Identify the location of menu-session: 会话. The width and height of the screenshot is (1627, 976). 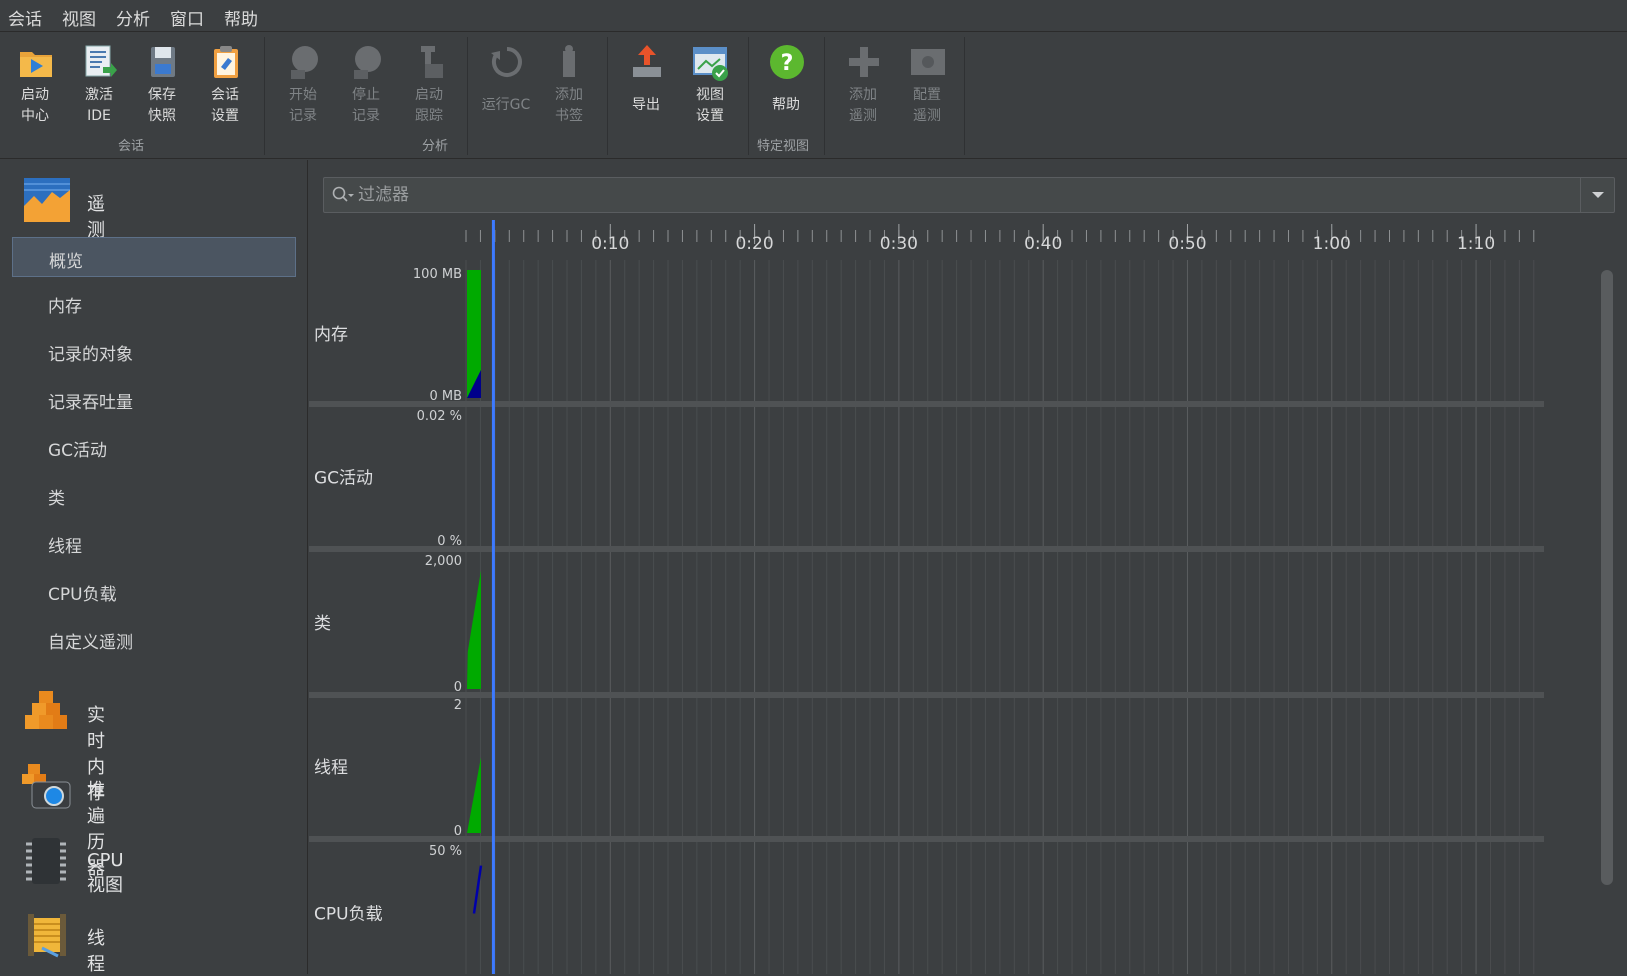
(25, 17).